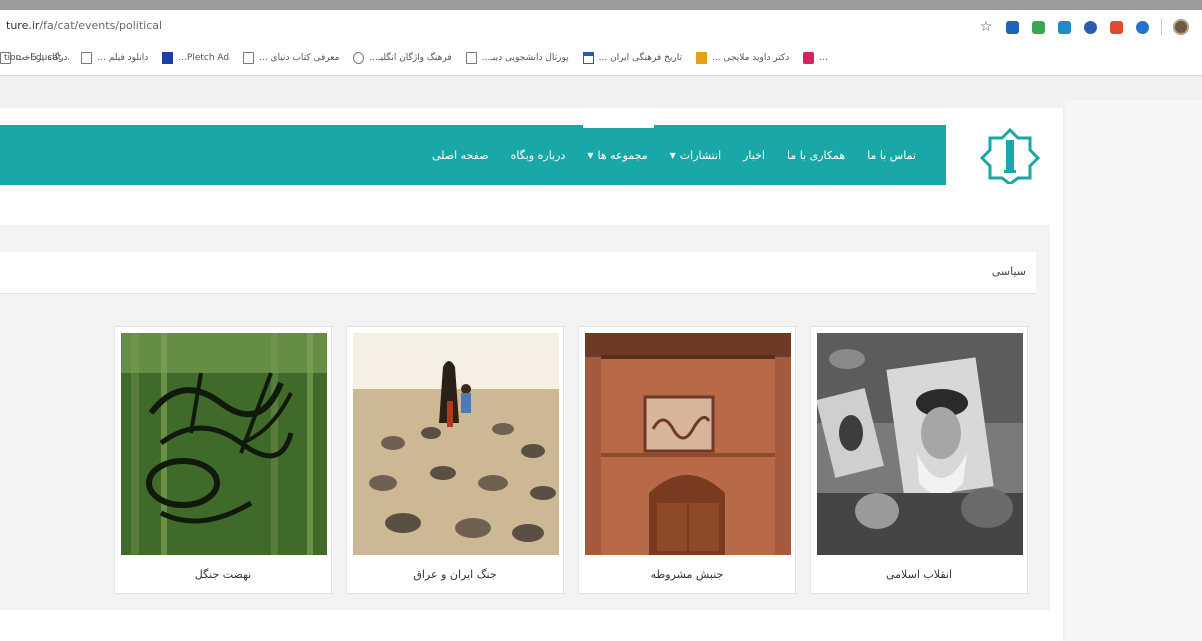  I want to click on card-revolution: انقلاب اسلامی, so click(919, 460).